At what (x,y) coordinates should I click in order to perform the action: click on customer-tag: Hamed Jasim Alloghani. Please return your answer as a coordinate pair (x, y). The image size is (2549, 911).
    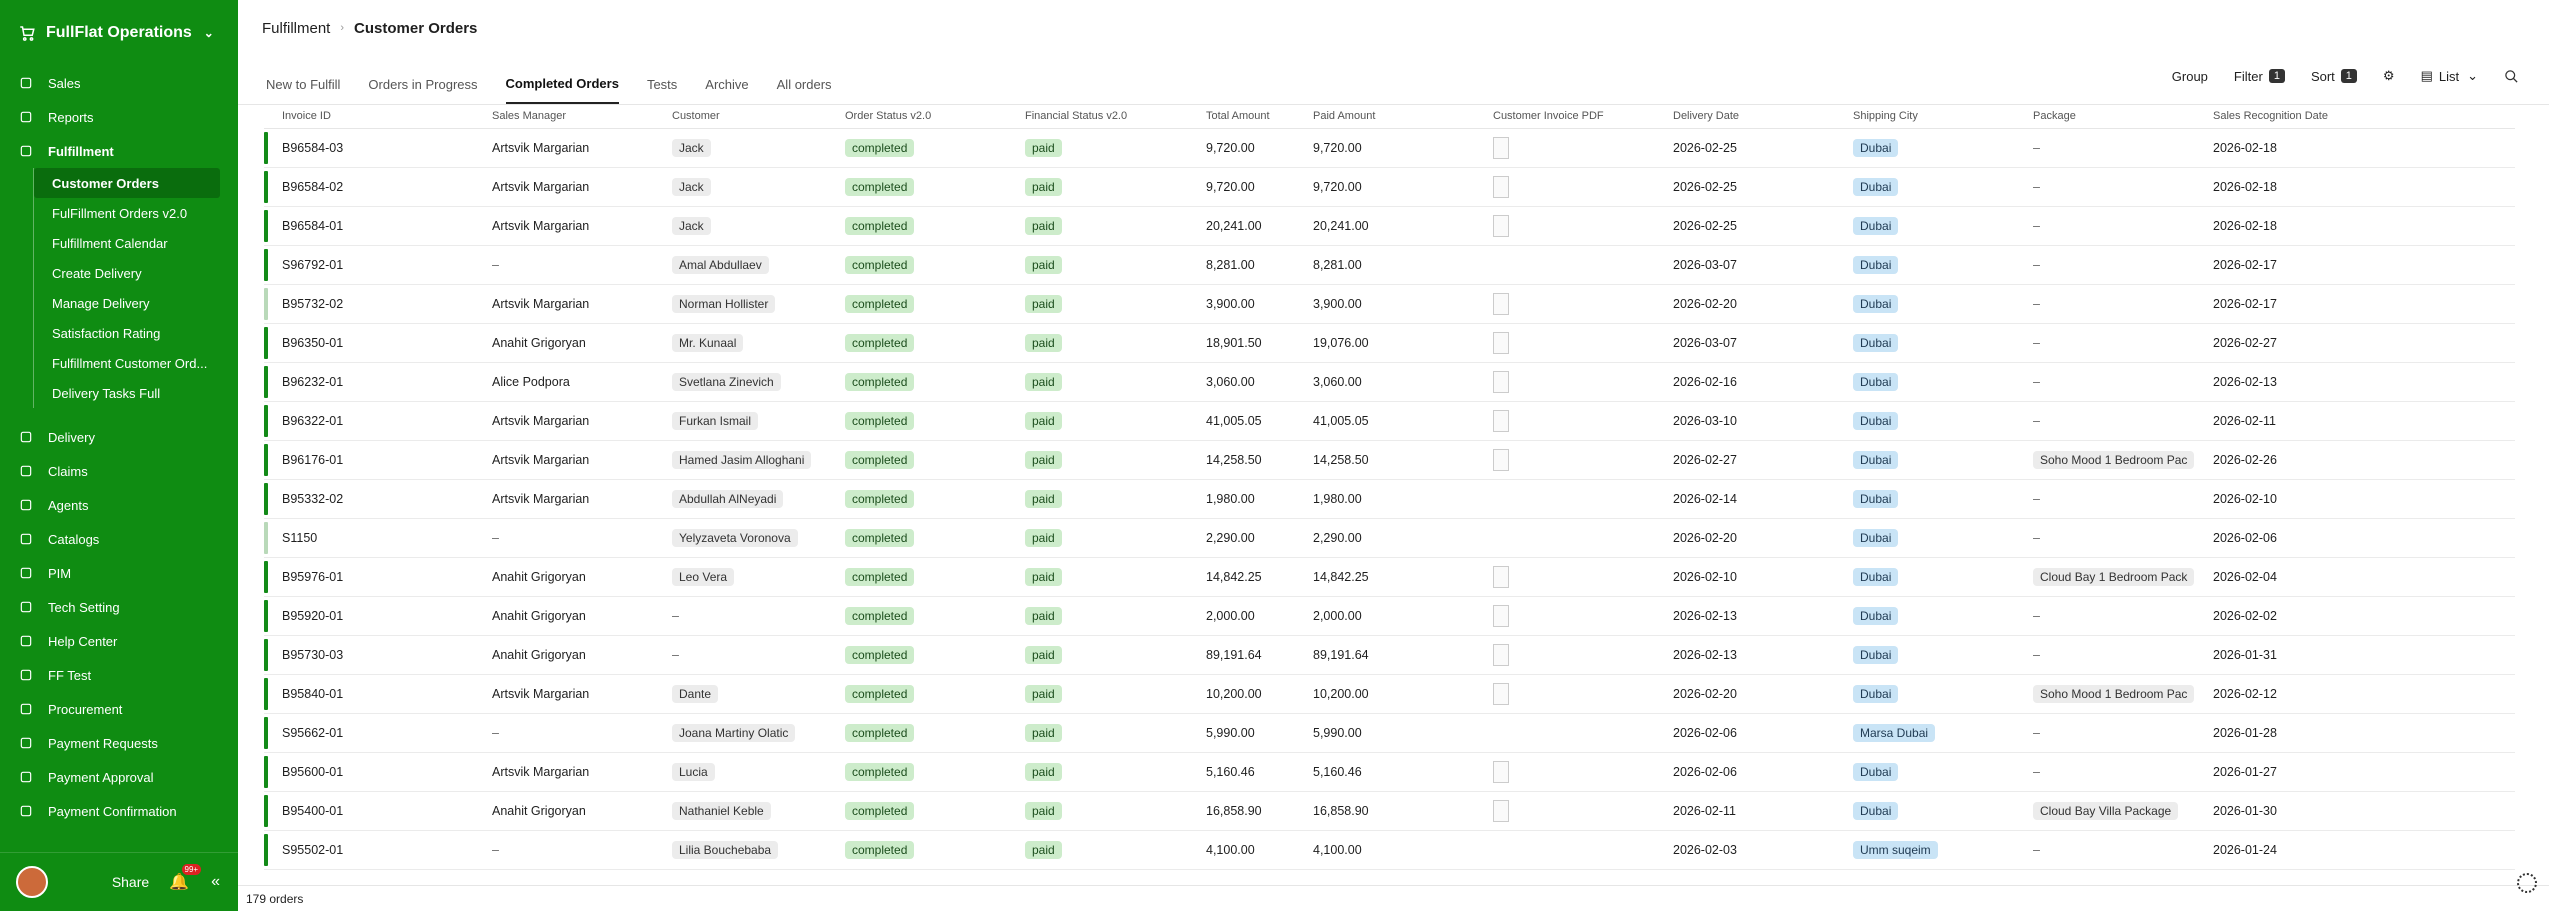
    Looking at the image, I should click on (742, 460).